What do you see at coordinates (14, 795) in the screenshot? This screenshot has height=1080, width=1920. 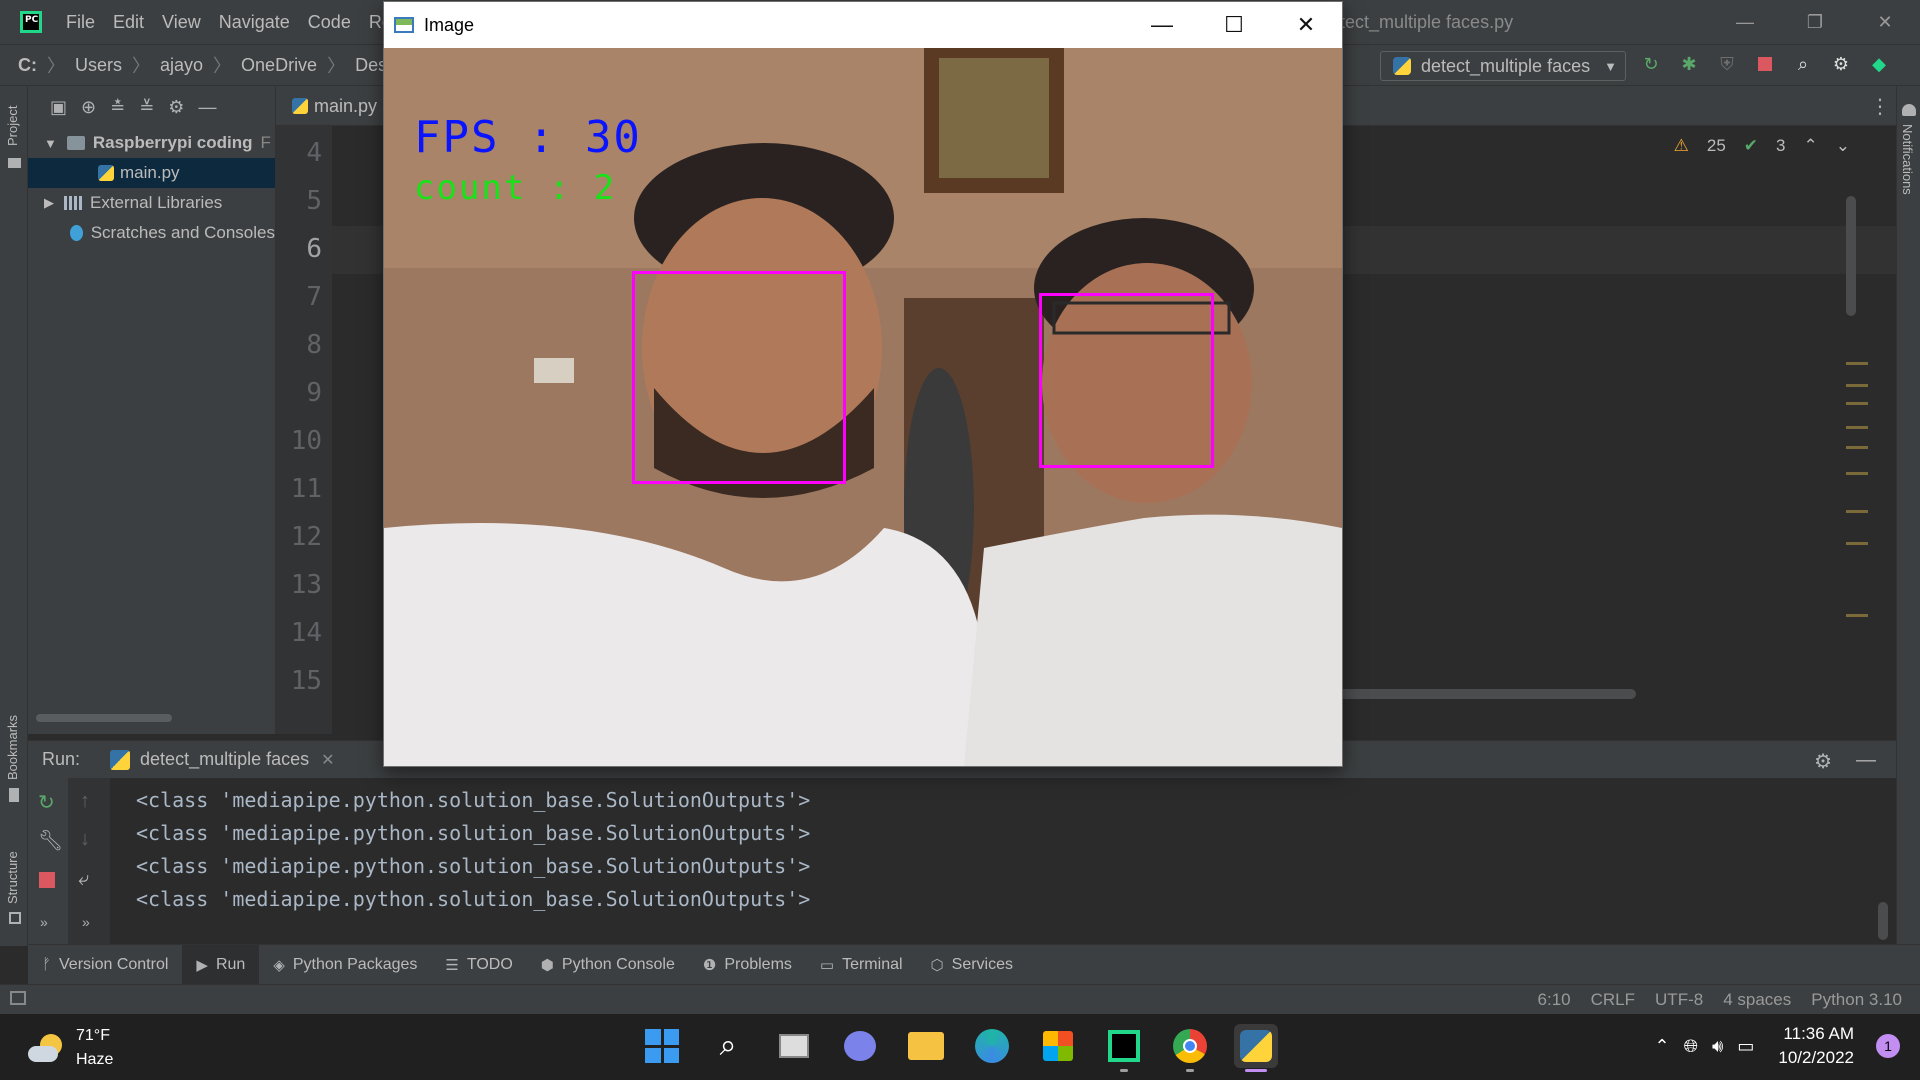 I see `bookmark-icon` at bounding box center [14, 795].